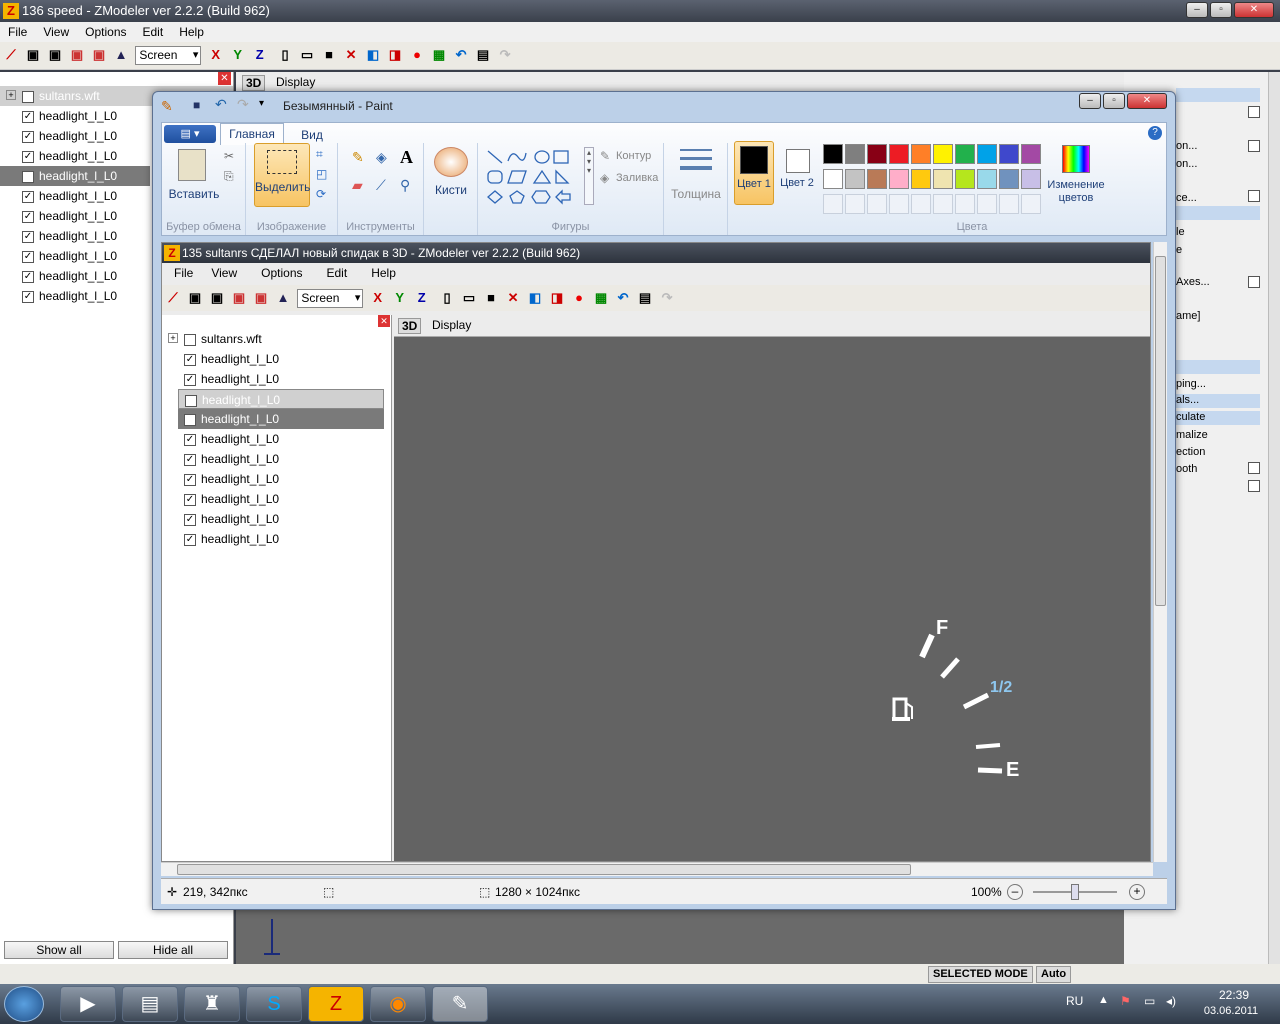 The image size is (1280, 1024). What do you see at coordinates (1197, 10) in the screenshot?
I see `minimize-button: –` at bounding box center [1197, 10].